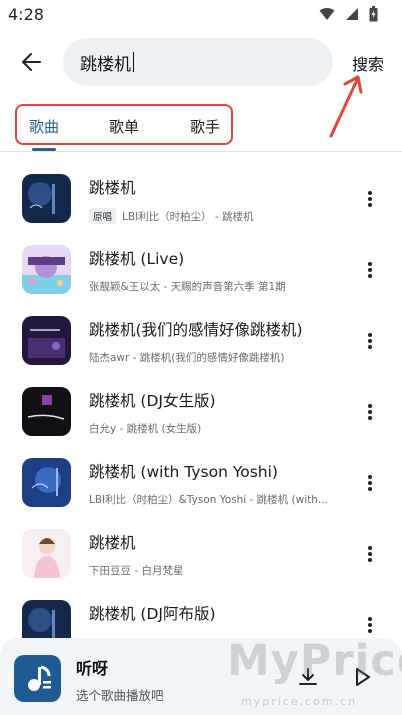  What do you see at coordinates (124, 126) in the screenshot?
I see `tab-playlists: 歌单` at bounding box center [124, 126].